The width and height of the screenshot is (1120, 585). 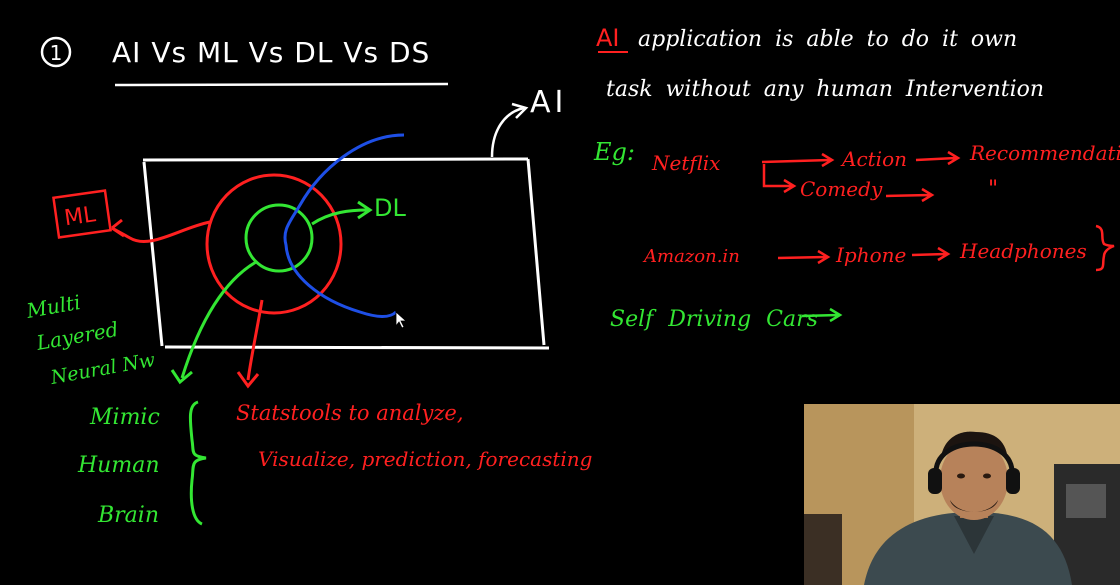 I want to click on dl-label: DL, so click(x=390, y=208).